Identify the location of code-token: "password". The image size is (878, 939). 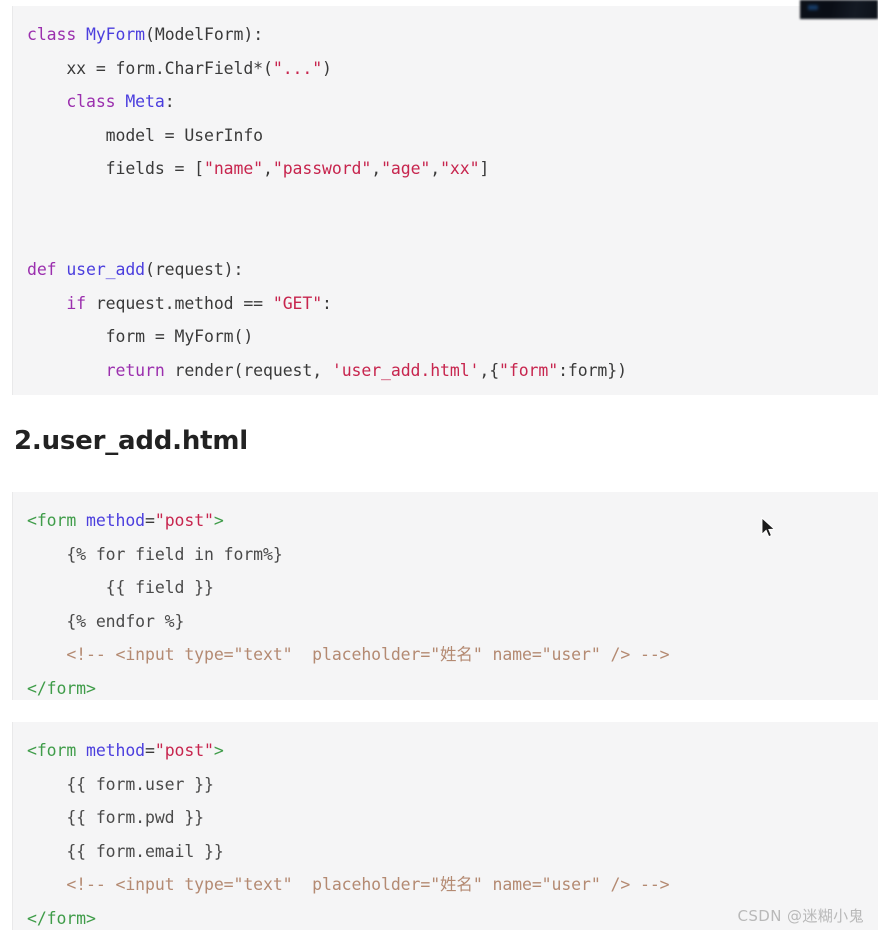
(322, 169).